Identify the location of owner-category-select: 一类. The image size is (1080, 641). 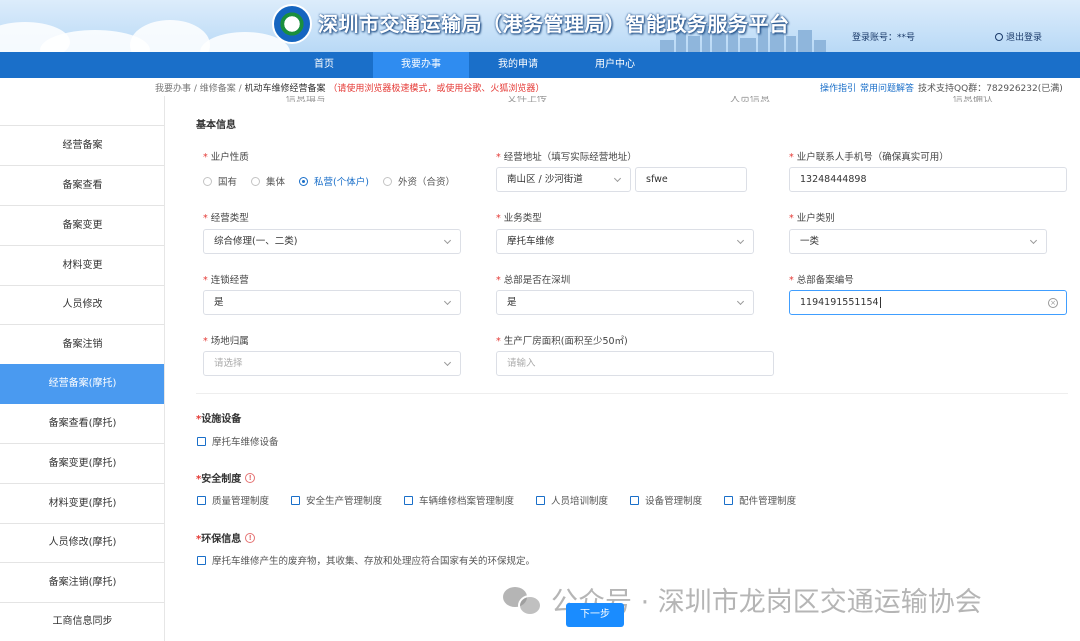
(918, 241).